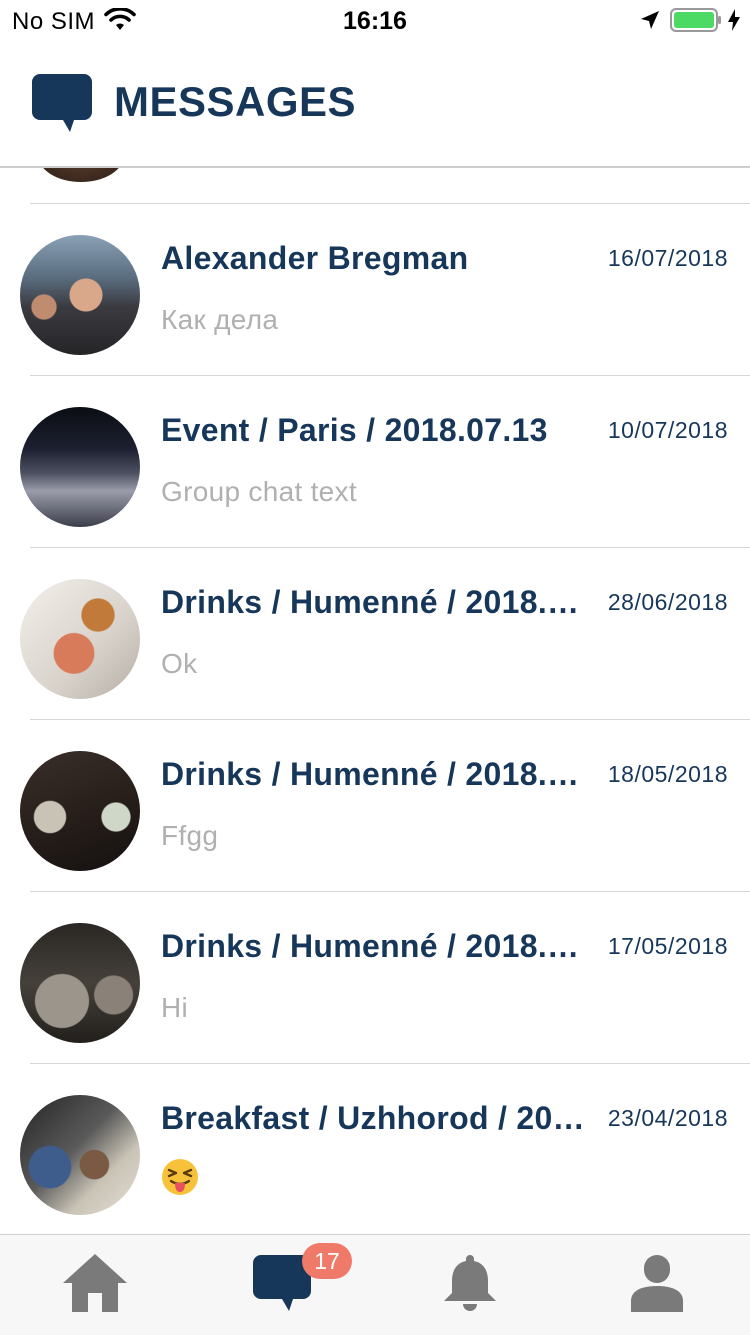 Image resolution: width=750 pixels, height=1335 pixels. What do you see at coordinates (220, 319) in the screenshot?
I see `conversation-preview: Как дела` at bounding box center [220, 319].